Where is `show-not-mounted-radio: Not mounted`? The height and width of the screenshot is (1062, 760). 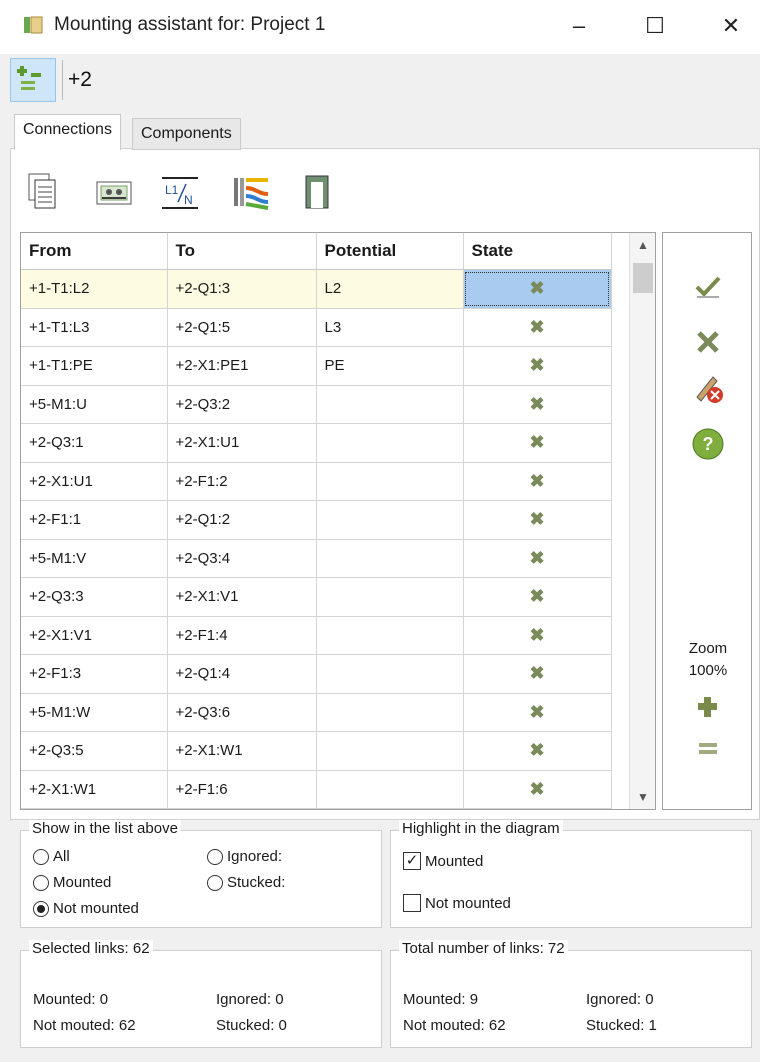
show-not-mounted-radio: Not mounted is located at coordinates (86, 908).